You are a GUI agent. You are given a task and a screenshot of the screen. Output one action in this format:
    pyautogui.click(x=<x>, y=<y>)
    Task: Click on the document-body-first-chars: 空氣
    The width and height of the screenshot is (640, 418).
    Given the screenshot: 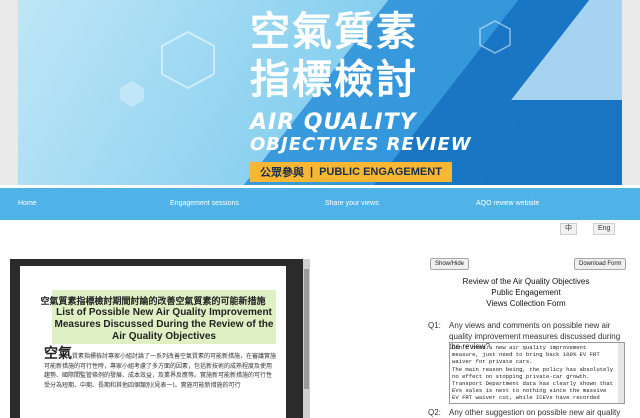 What is the action you would take?
    pyautogui.click(x=58, y=354)
    